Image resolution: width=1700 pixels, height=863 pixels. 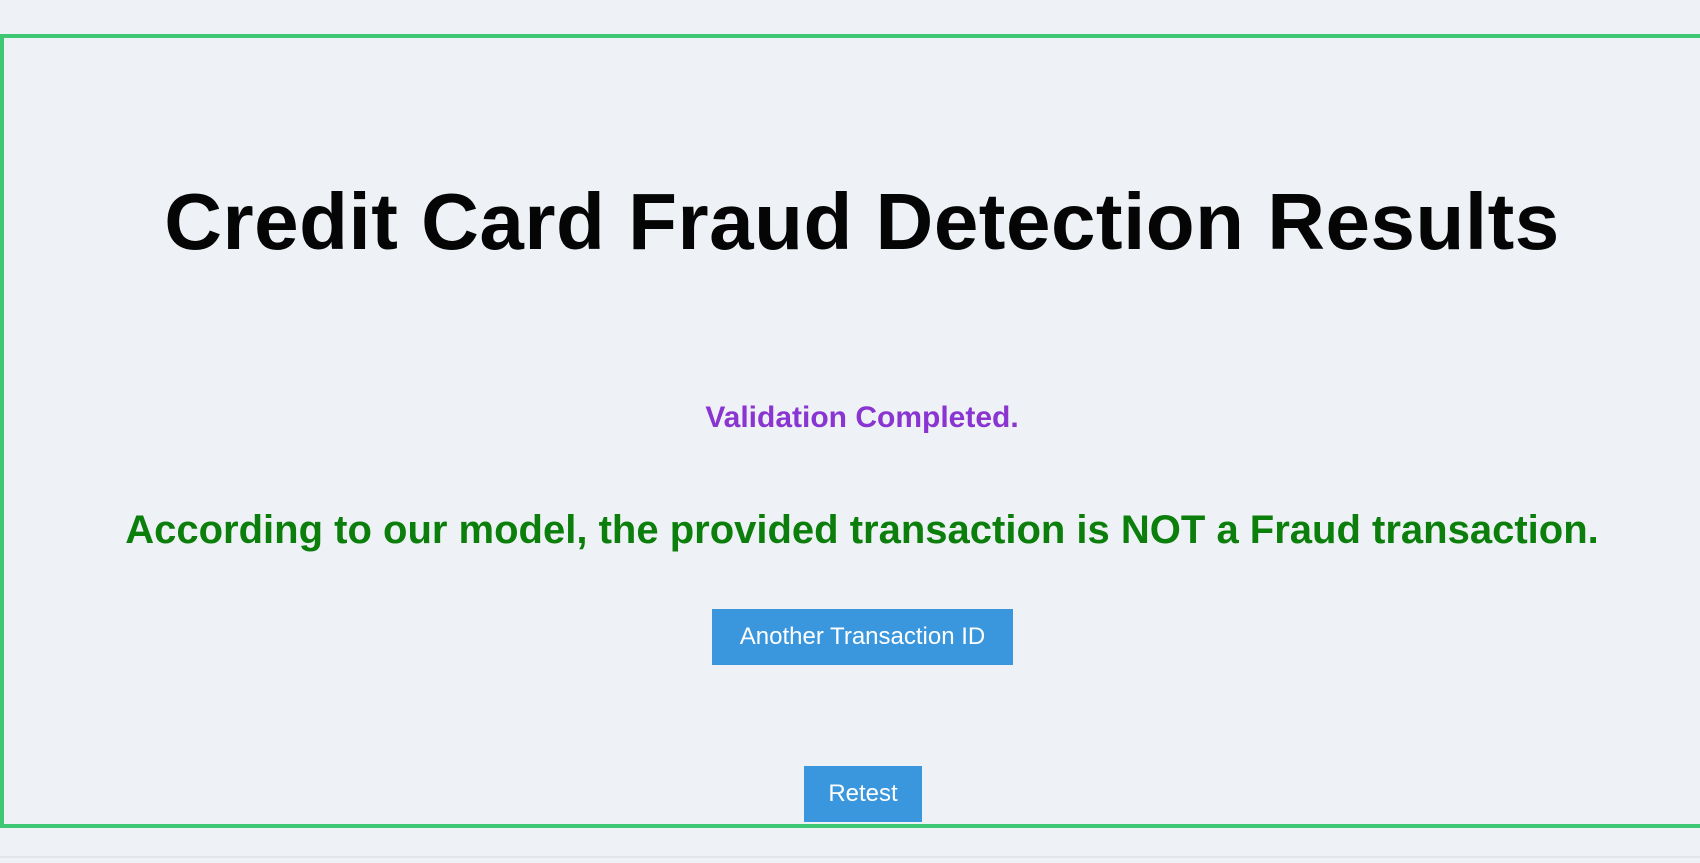 What do you see at coordinates (862, 417) in the screenshot?
I see `validation-status-text: Validation Completed.` at bounding box center [862, 417].